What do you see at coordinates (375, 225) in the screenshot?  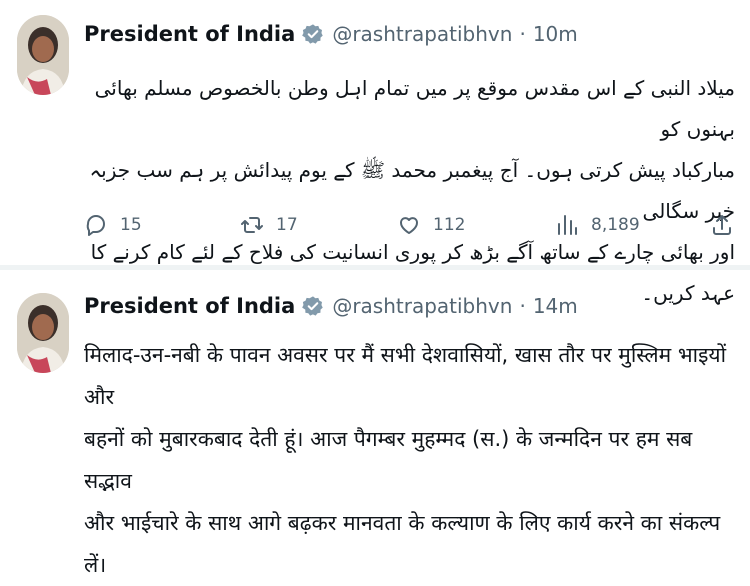 I see `tweet-actions: 15 17 112 8,189` at bounding box center [375, 225].